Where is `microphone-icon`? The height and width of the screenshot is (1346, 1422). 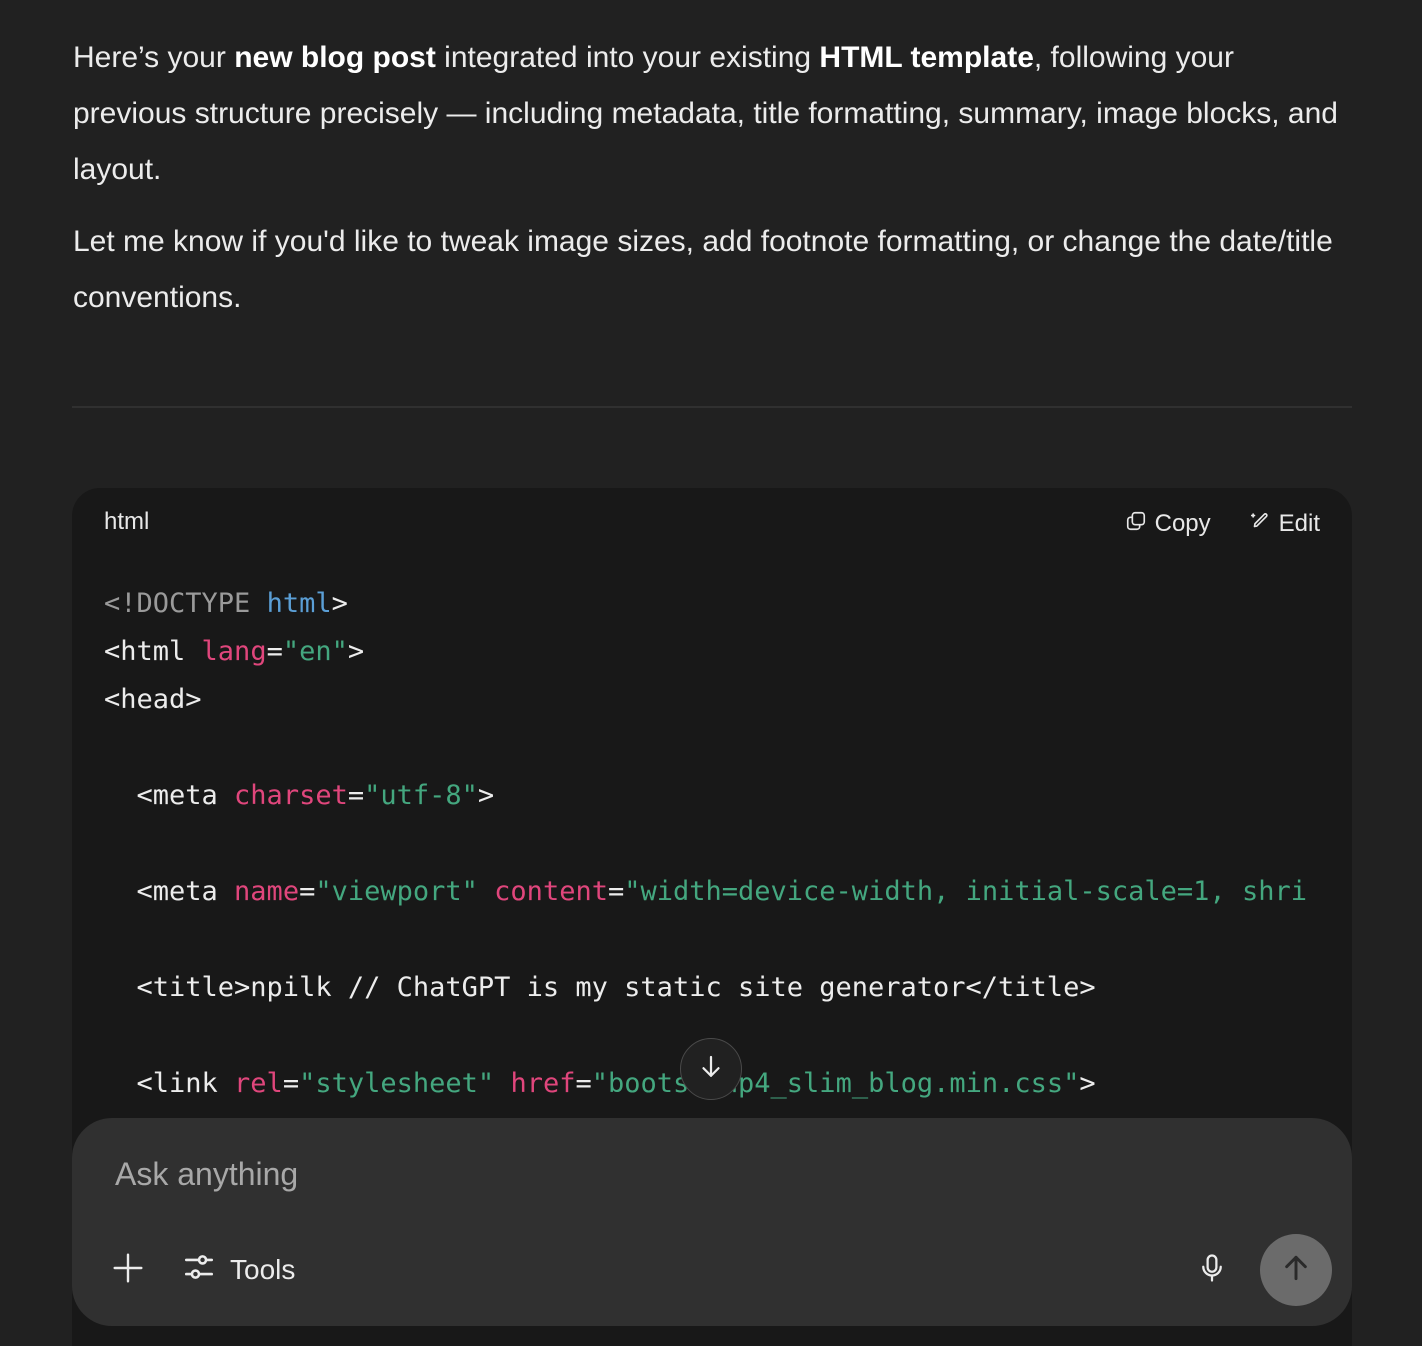
microphone-icon is located at coordinates (1212, 1270).